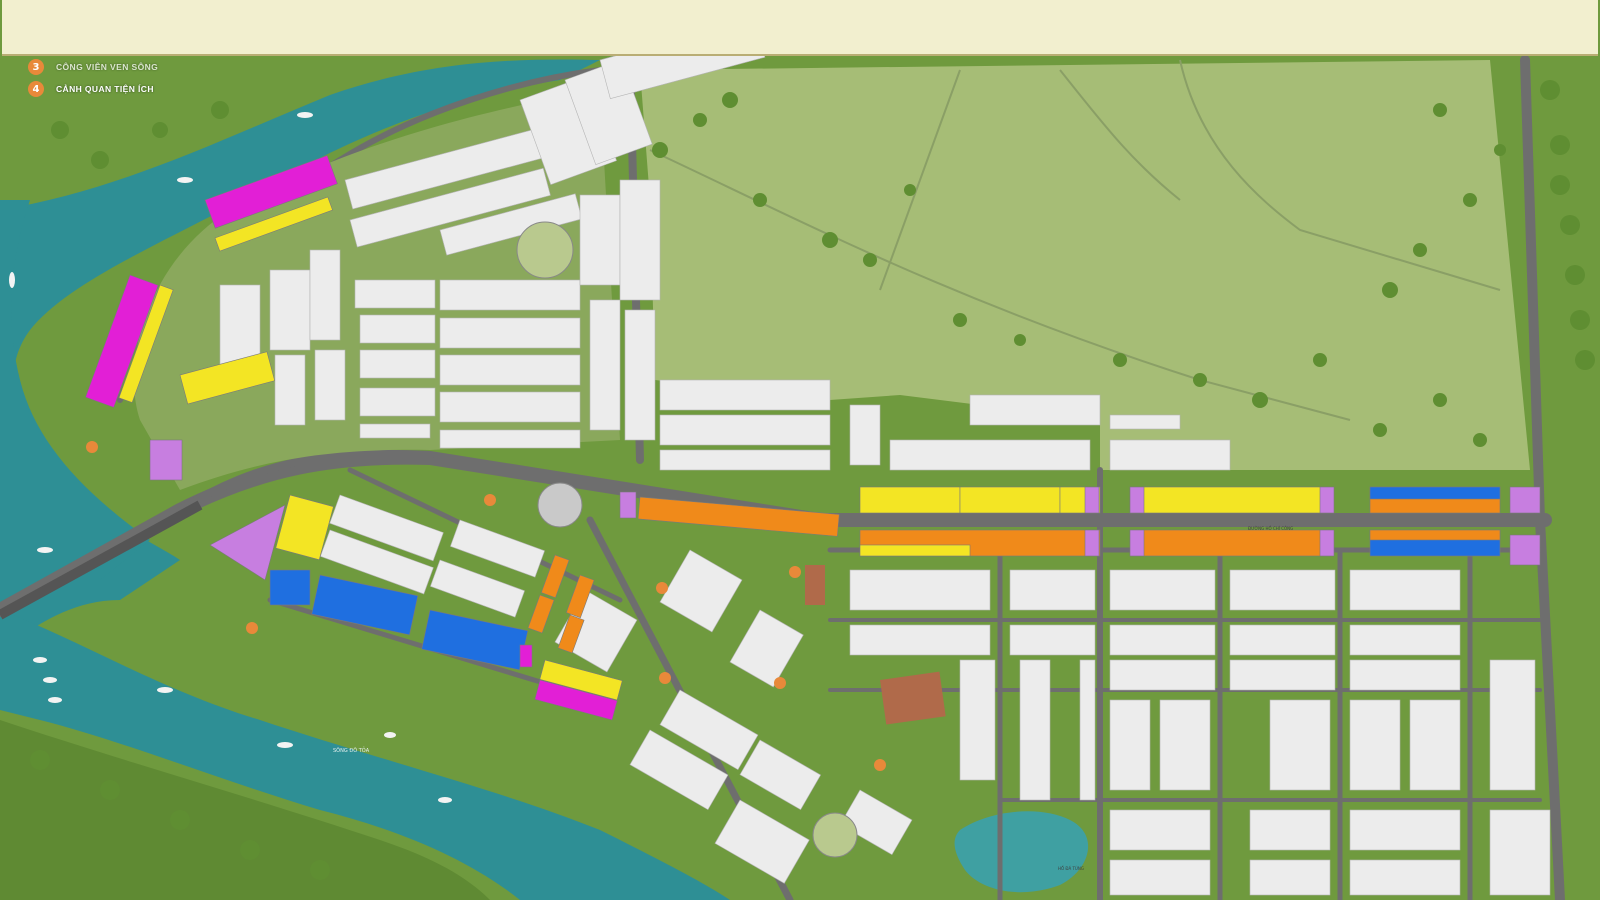 The height and width of the screenshot is (900, 1600). What do you see at coordinates (545, 250) in the screenshot?
I see `north-plaza` at bounding box center [545, 250].